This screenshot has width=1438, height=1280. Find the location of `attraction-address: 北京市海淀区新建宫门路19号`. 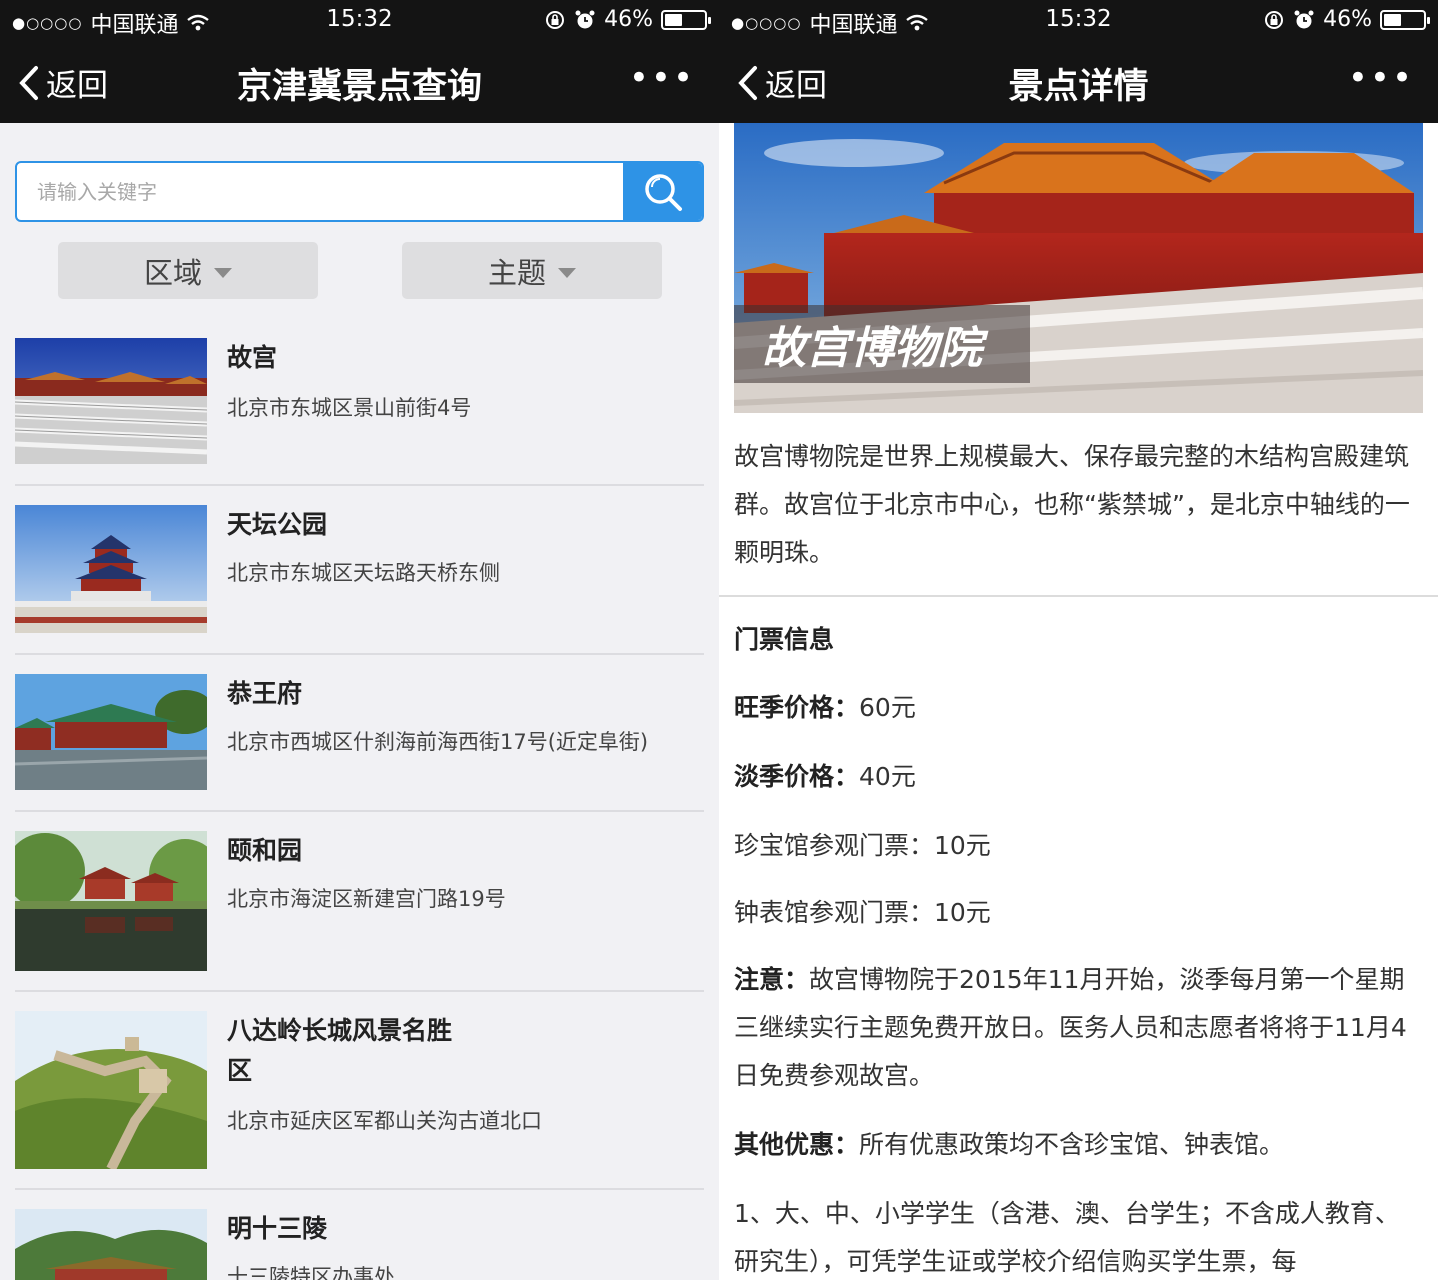

attraction-address: 北京市海淀区新建宫门路19号 is located at coordinates (366, 899).